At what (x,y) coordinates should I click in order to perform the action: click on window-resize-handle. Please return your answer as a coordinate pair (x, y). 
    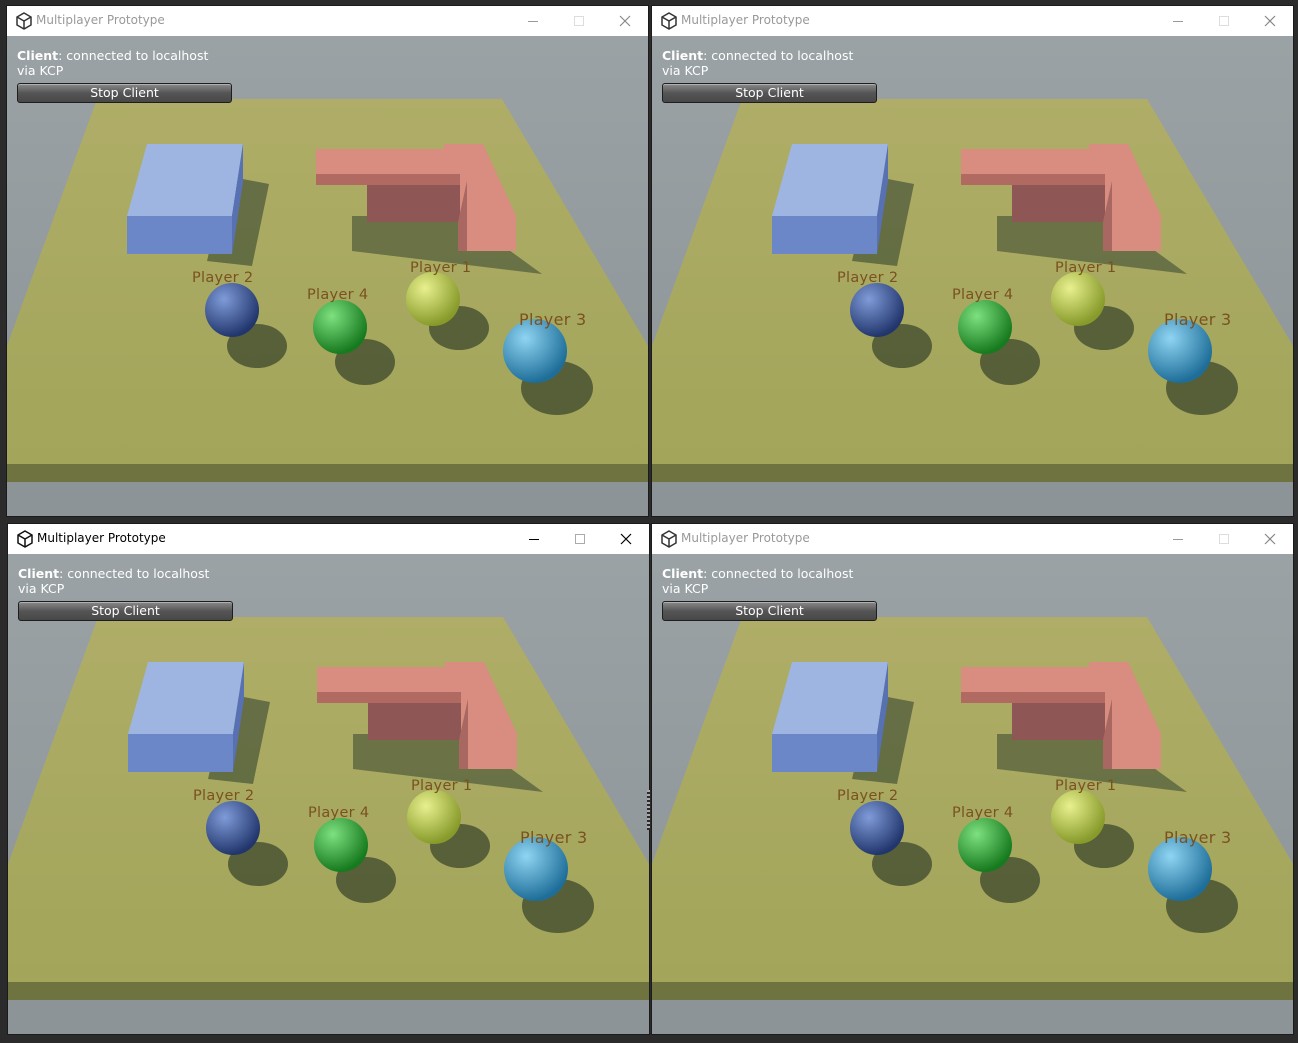
    Looking at the image, I should click on (648, 810).